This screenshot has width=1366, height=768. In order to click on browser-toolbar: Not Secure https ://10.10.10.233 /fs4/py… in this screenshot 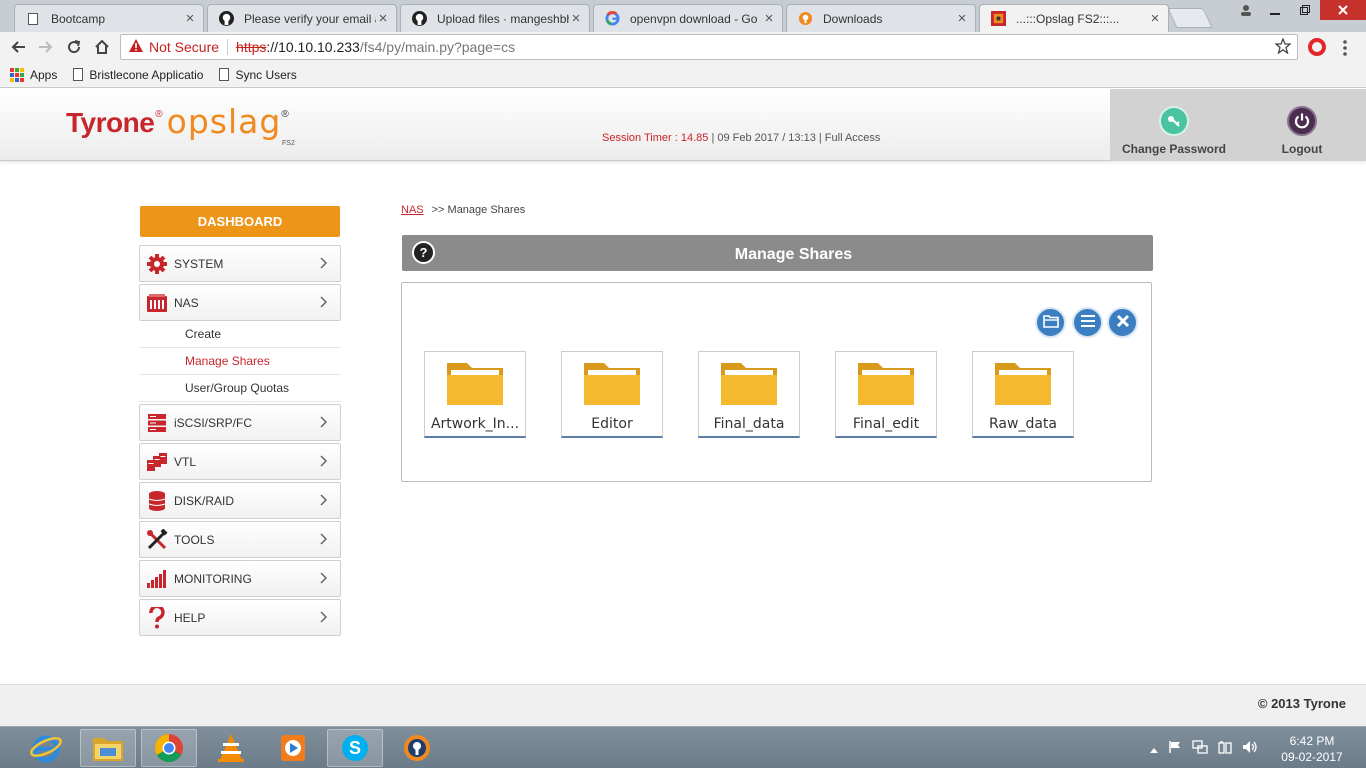, I will do `click(683, 47)`.